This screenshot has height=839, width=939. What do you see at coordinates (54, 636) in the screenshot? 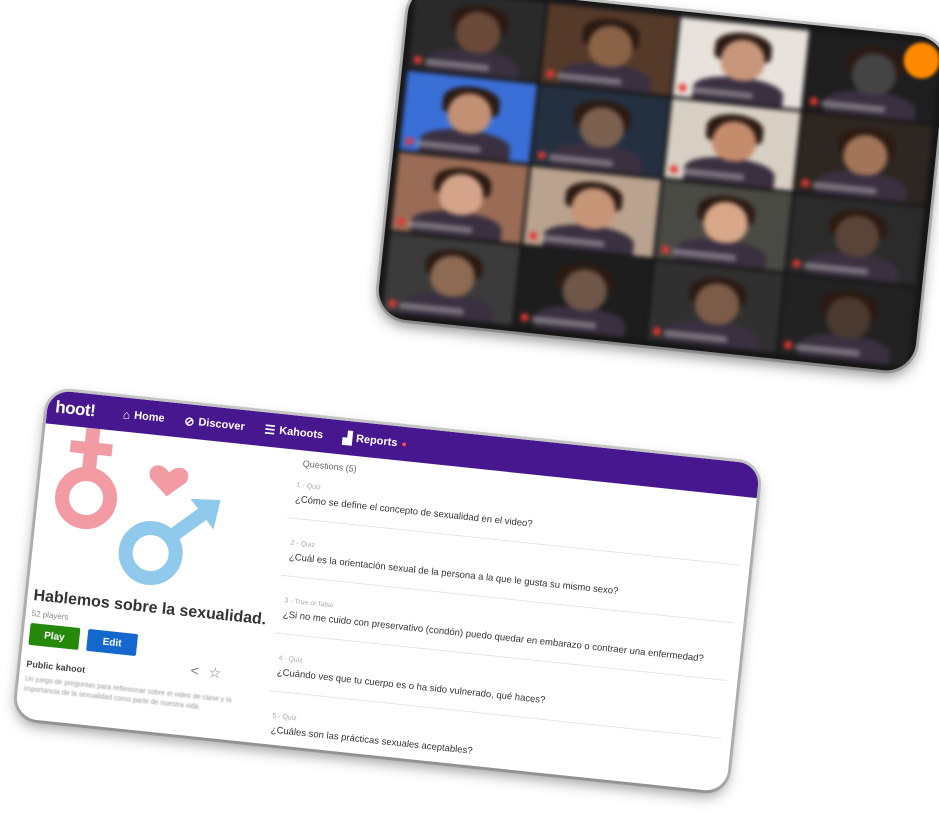
I see `play-button: Play` at bounding box center [54, 636].